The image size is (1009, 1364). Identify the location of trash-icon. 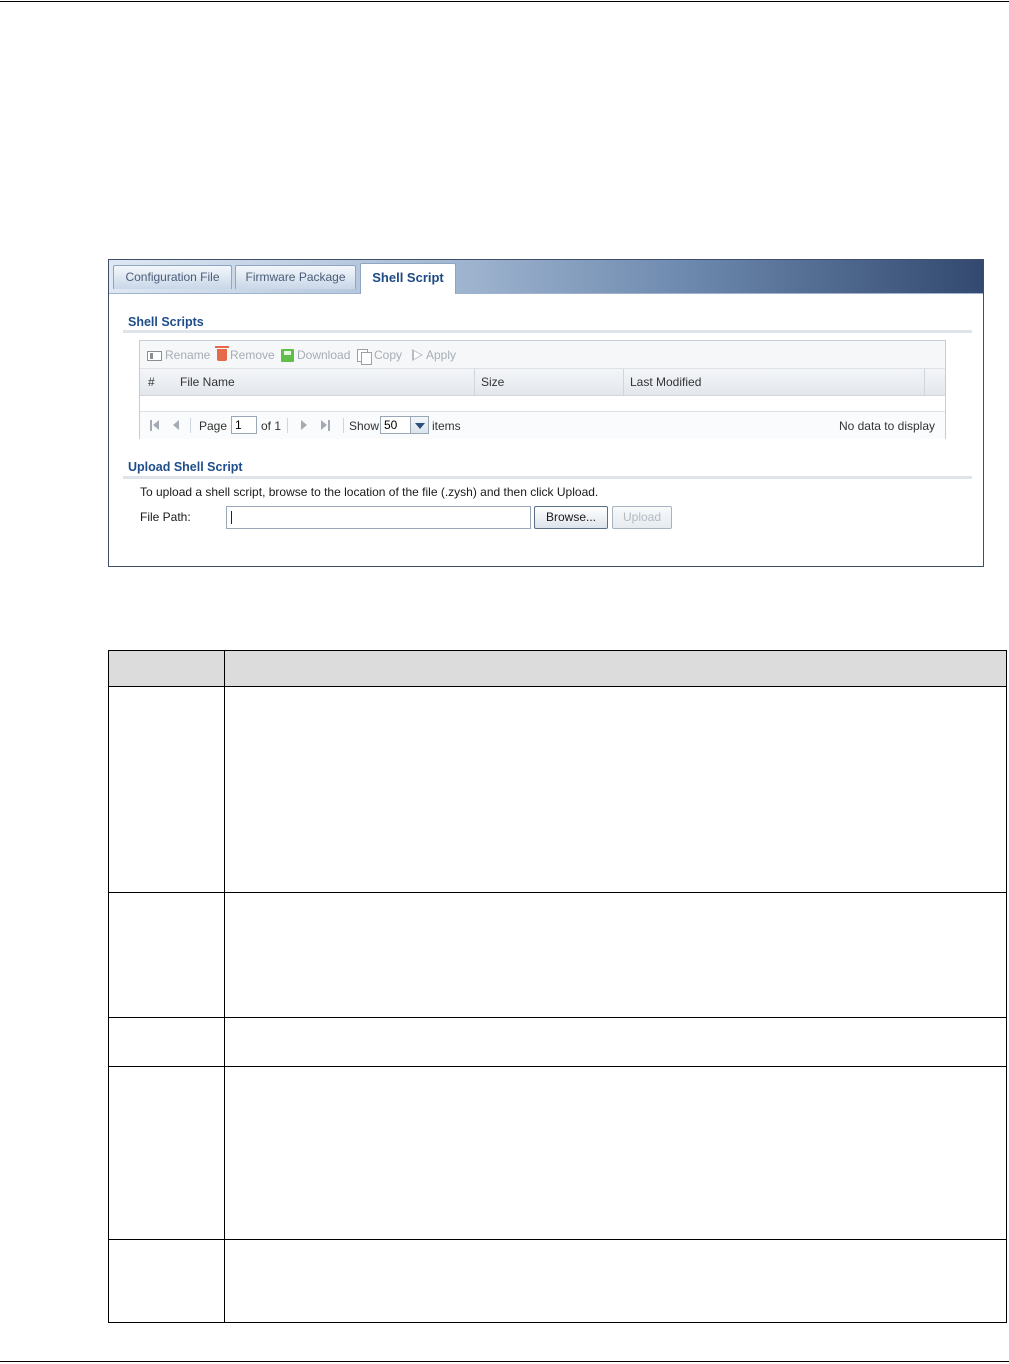
(222, 353).